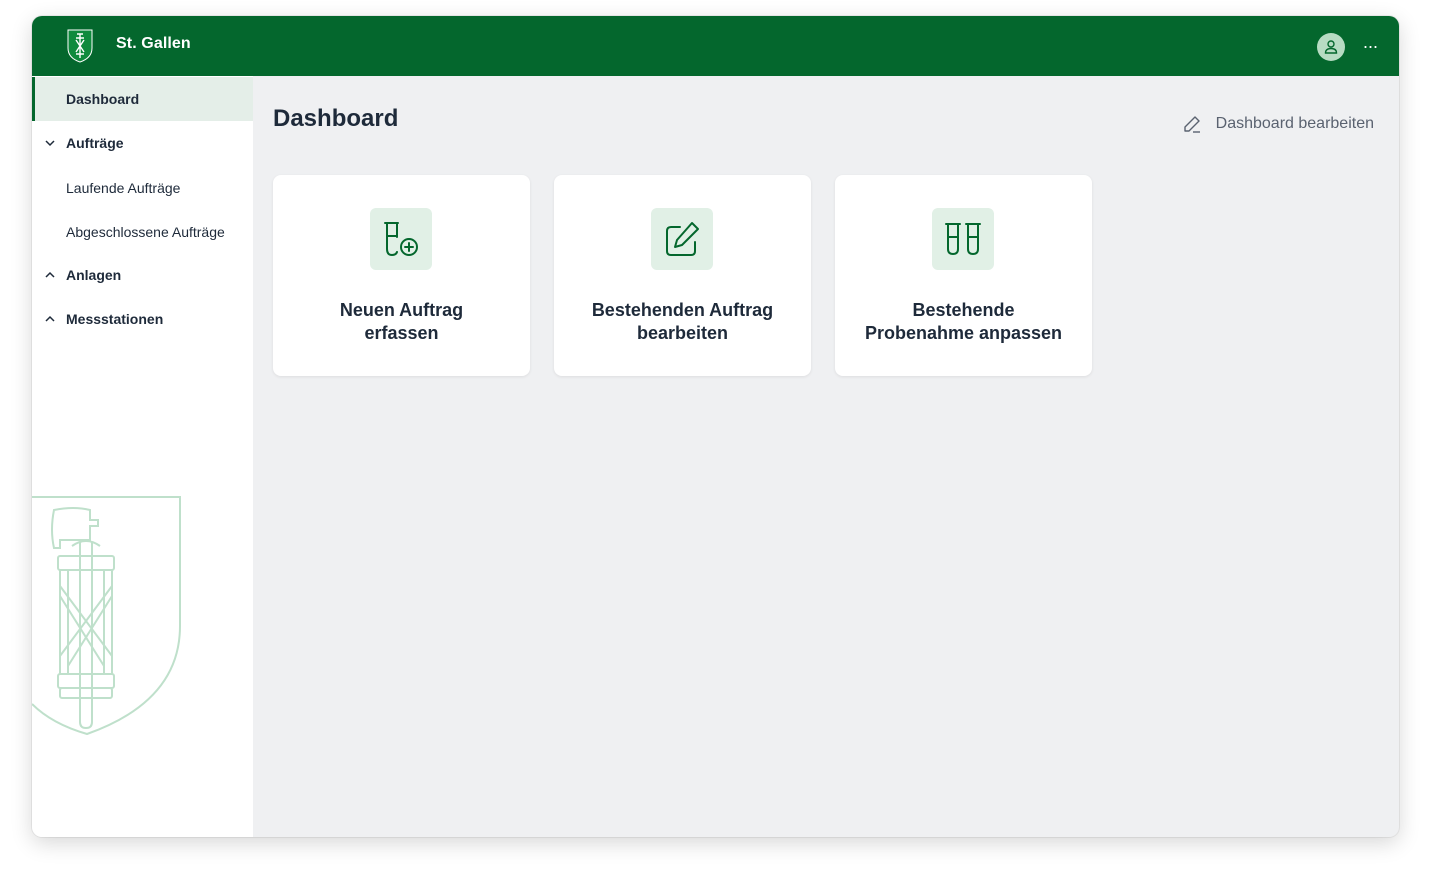  I want to click on sidebar-item-auftraege: Aufträge, so click(142, 143).